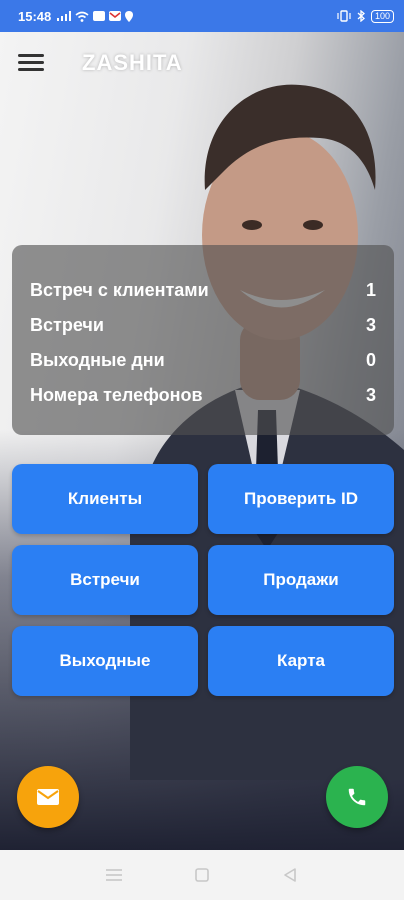  I want to click on check-id-button: Проверить ID, so click(301, 499).